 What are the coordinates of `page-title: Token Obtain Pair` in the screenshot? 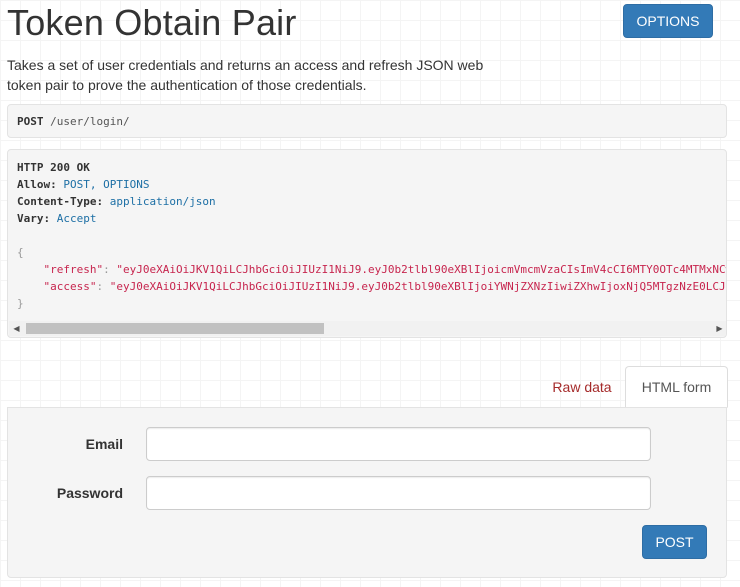 It's located at (152, 22).